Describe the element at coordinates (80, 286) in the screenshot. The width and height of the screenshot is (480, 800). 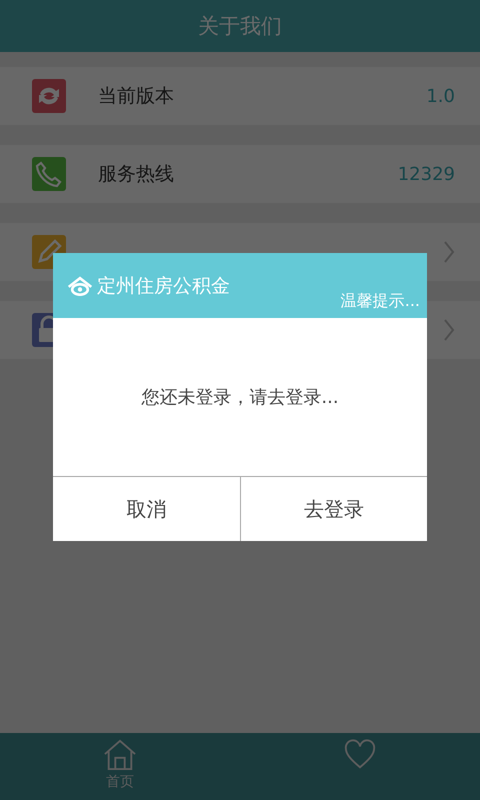
I see `house-eye-logo-icon` at that location.